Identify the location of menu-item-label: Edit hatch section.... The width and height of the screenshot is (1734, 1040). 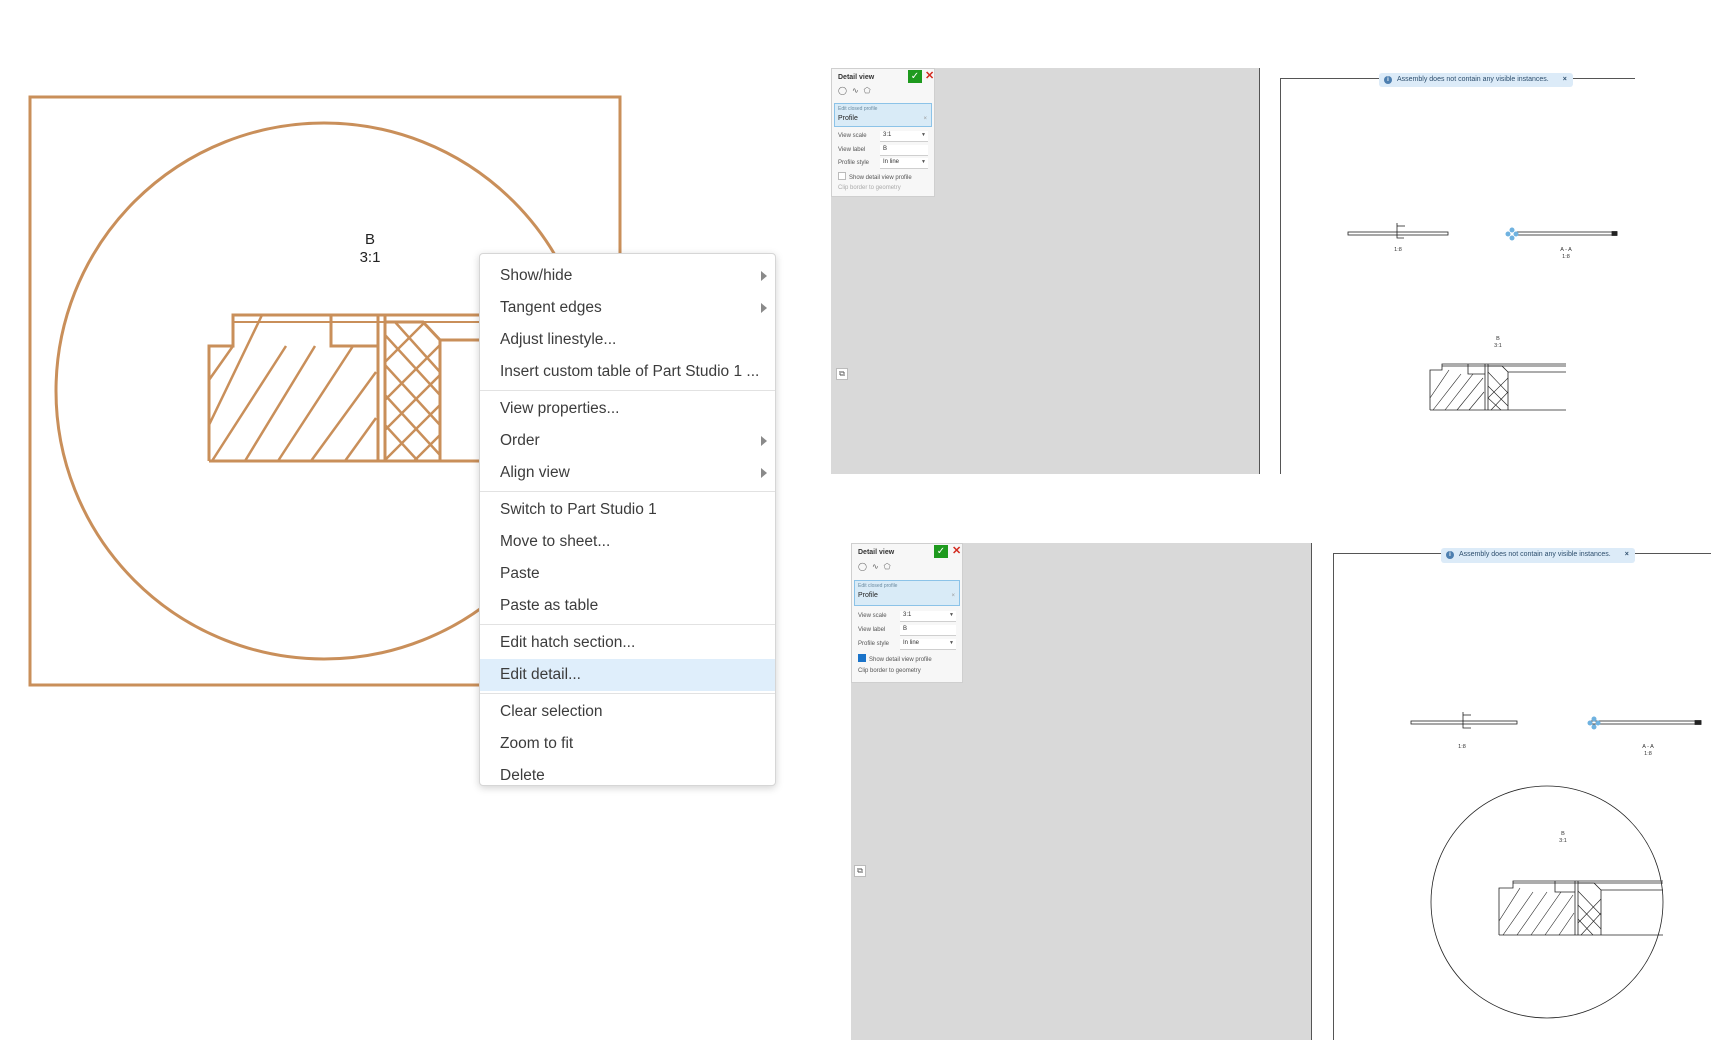
(568, 642).